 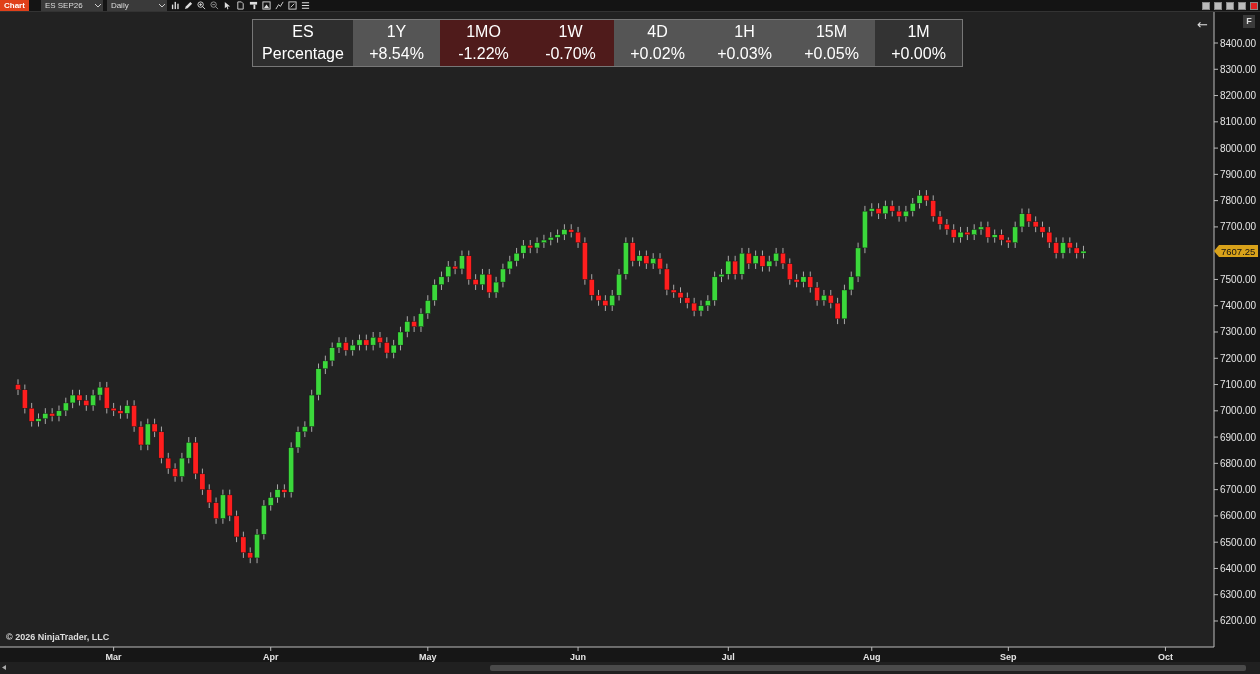 What do you see at coordinates (1238, 595) in the screenshot?
I see `axis-label: 6300.00` at bounding box center [1238, 595].